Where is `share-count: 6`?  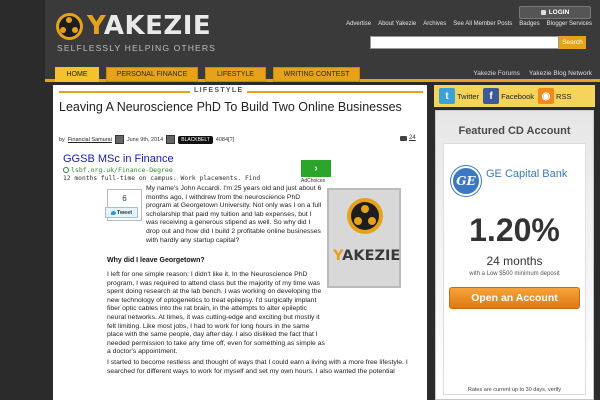
share-count: 6 is located at coordinates (124, 198).